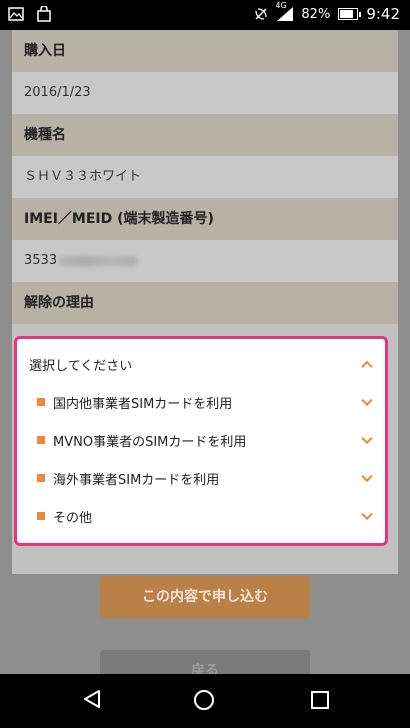 The image size is (410, 728). I want to click on dropdown-placeholder-text: 選択してください, so click(81, 366).